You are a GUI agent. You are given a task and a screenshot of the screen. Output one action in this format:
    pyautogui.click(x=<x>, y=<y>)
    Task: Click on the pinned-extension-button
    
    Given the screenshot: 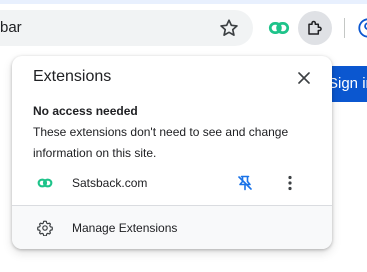 What is the action you would take?
    pyautogui.click(x=279, y=28)
    